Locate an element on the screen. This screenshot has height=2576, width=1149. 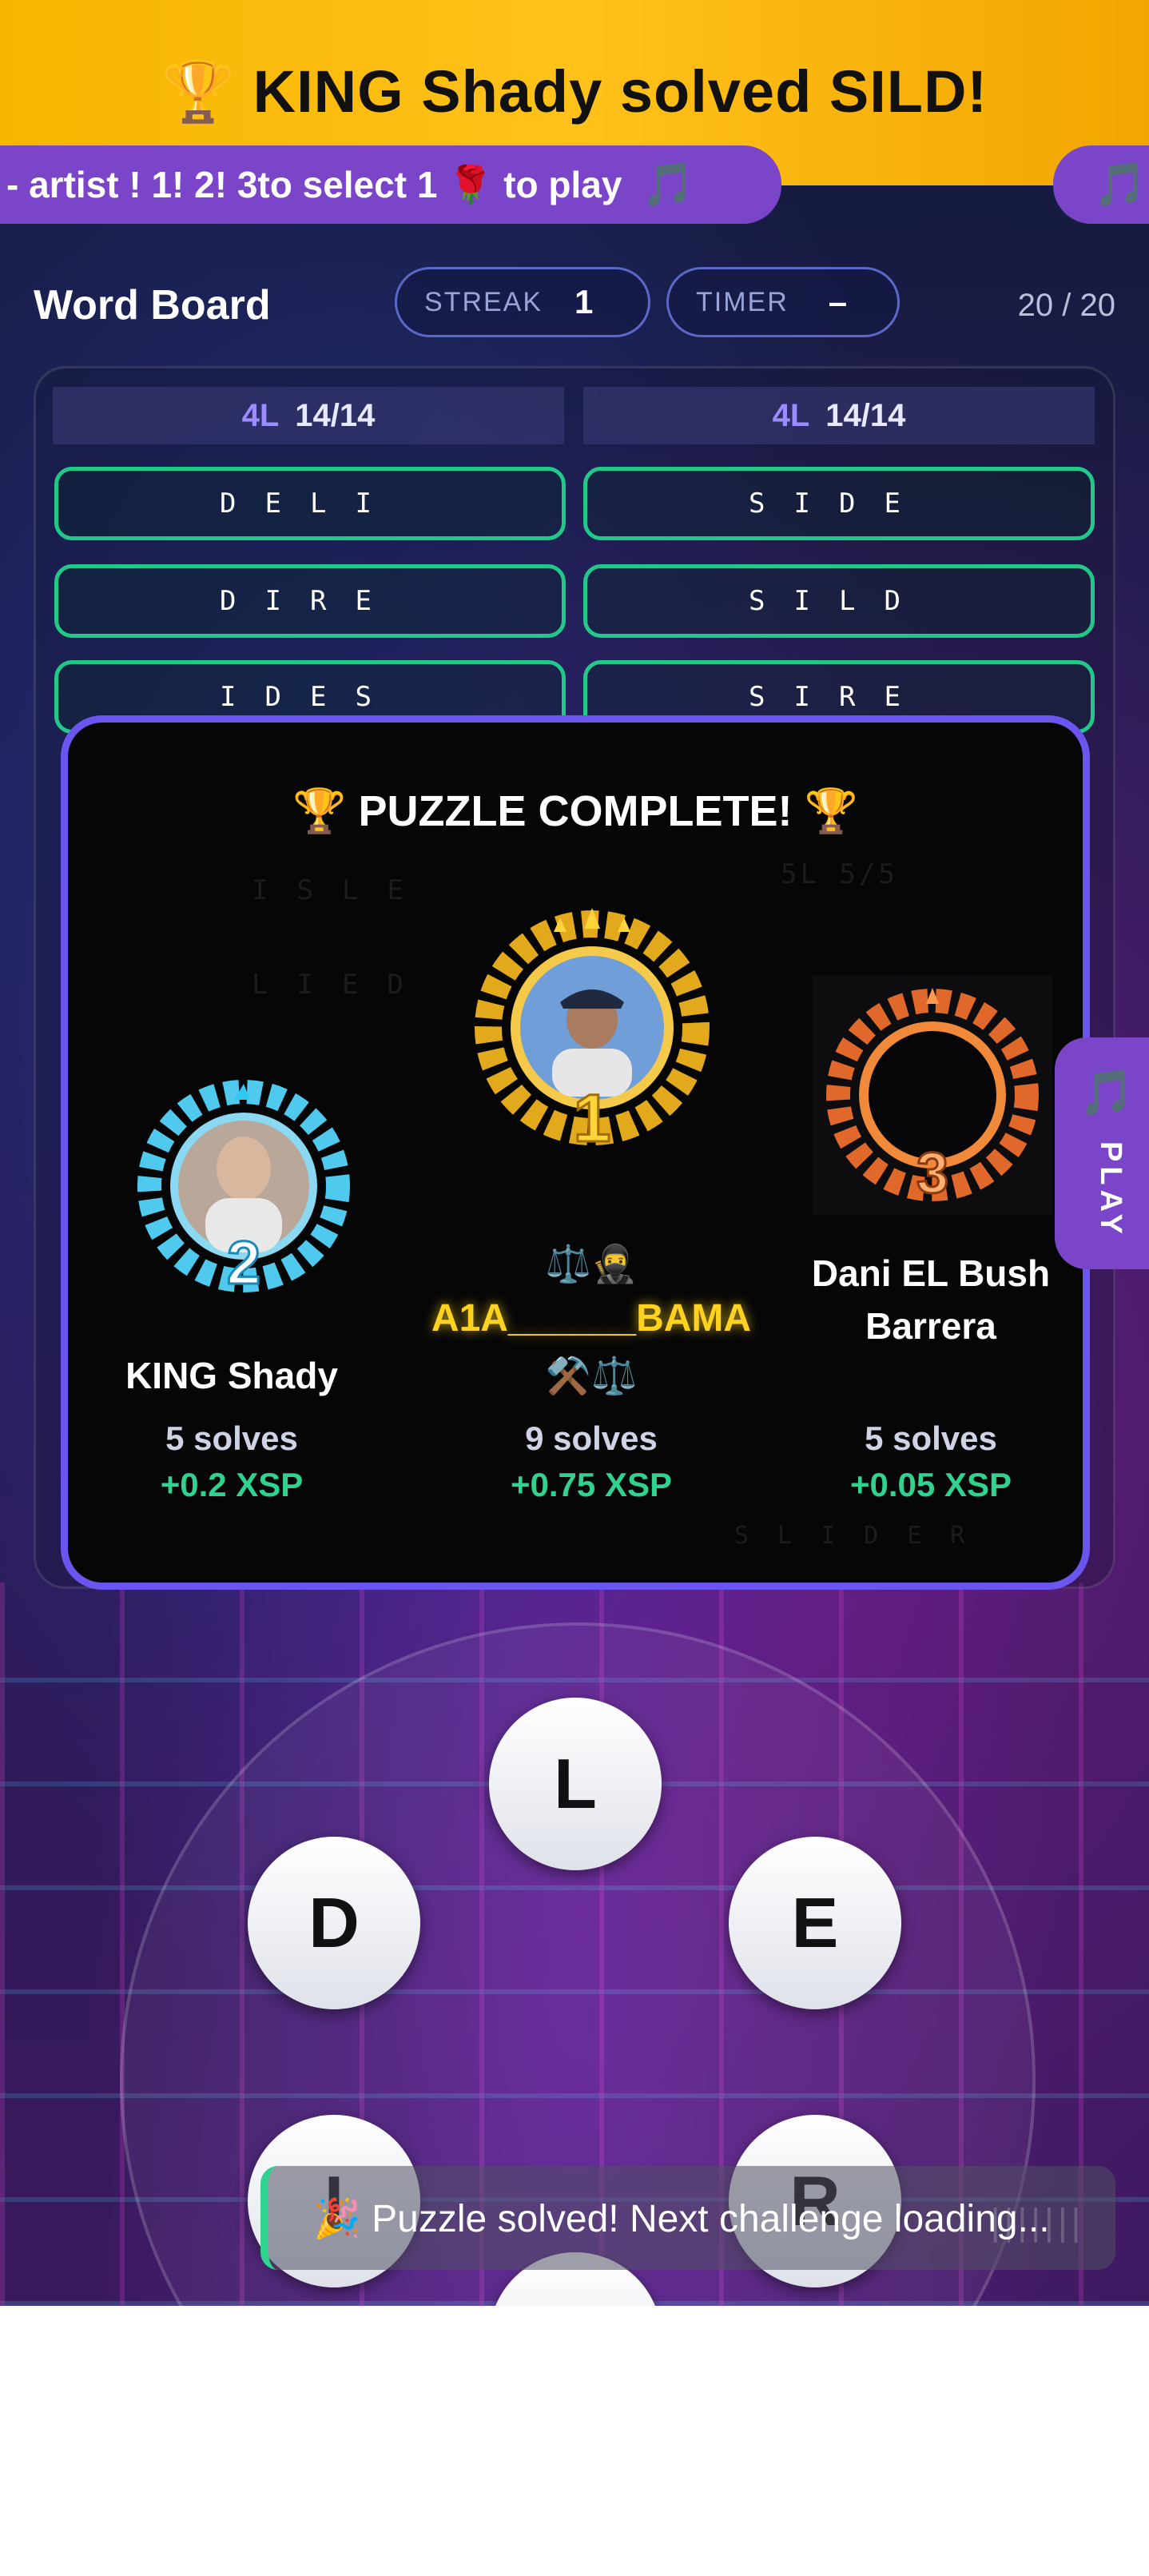
player-name: A1A______BAMA is located at coordinates (591, 1318).